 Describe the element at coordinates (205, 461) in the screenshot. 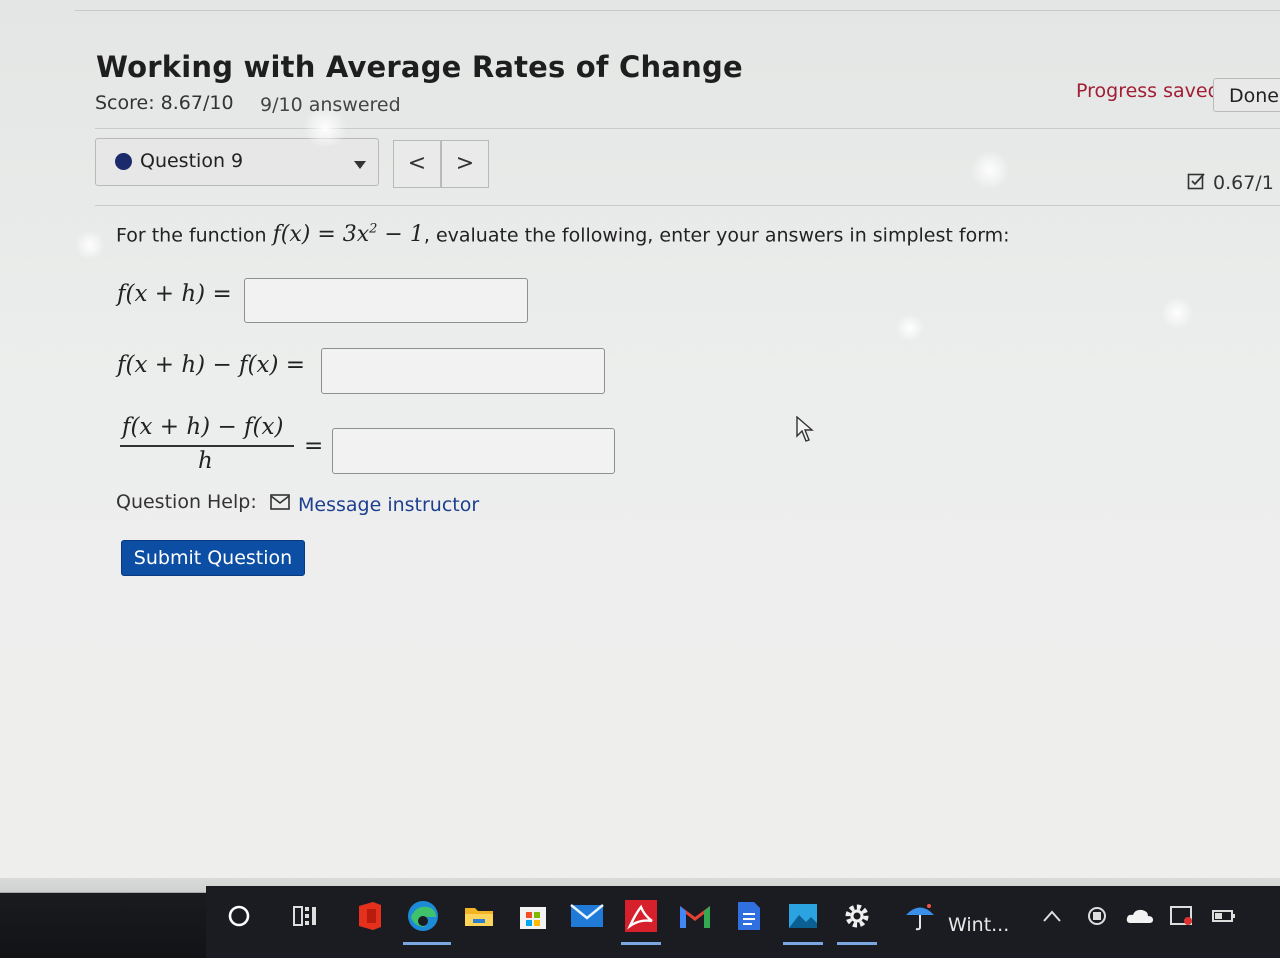

I see `part3-denominator: h` at that location.